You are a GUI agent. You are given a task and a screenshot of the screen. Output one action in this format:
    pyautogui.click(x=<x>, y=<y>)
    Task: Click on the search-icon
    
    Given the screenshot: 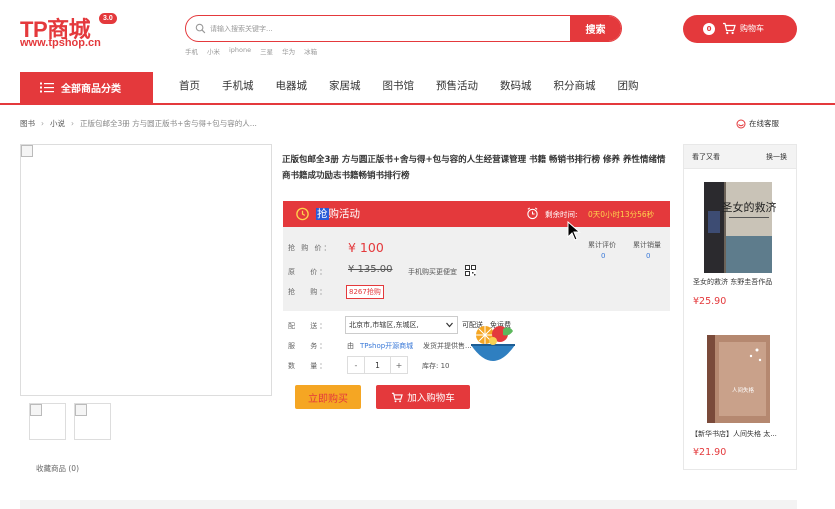 What is the action you would take?
    pyautogui.click(x=200, y=28)
    